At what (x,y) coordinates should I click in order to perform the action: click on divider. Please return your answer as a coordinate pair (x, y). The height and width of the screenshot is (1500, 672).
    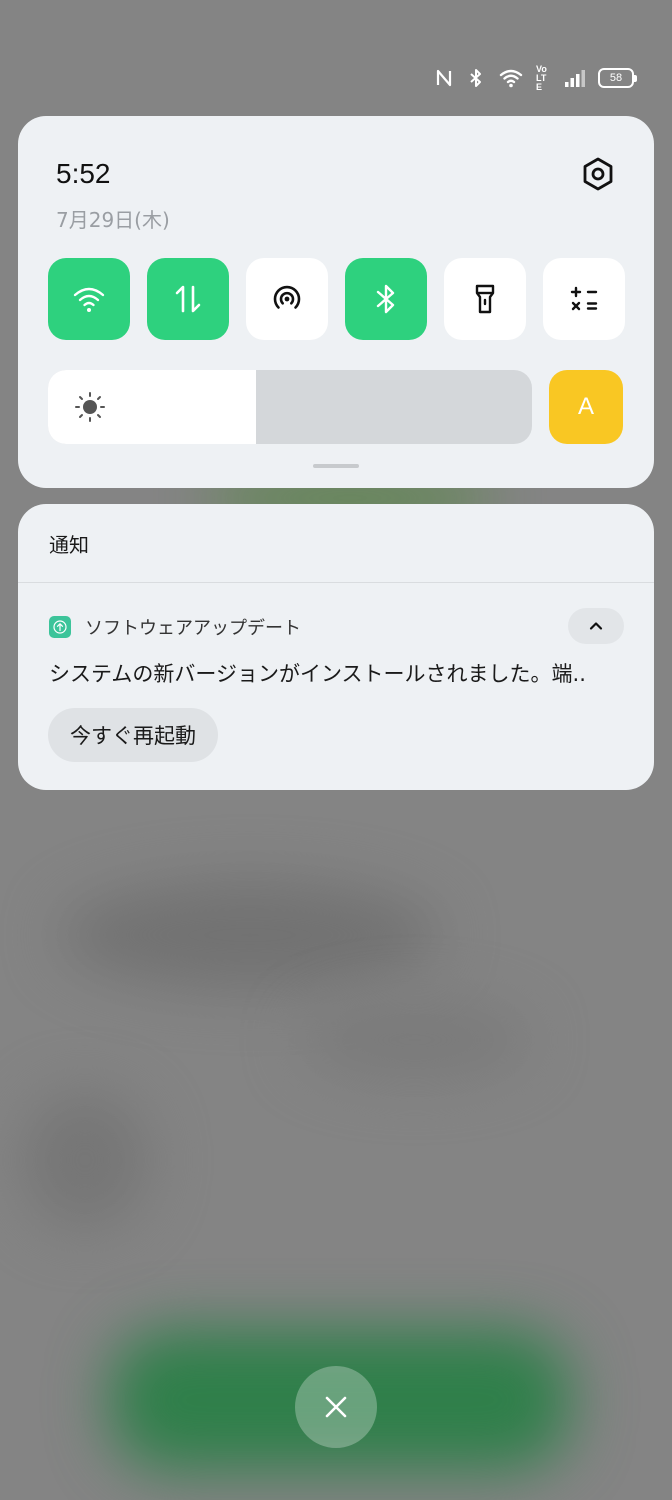
    Looking at the image, I should click on (336, 582).